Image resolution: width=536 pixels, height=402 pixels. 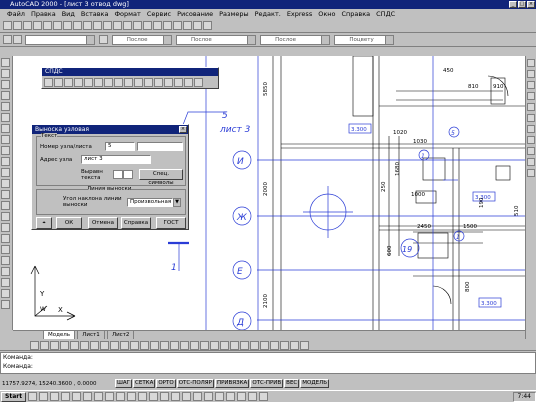 What do you see at coordinates (107, 25) in the screenshot?
I see `redo-icon` at bounding box center [107, 25].